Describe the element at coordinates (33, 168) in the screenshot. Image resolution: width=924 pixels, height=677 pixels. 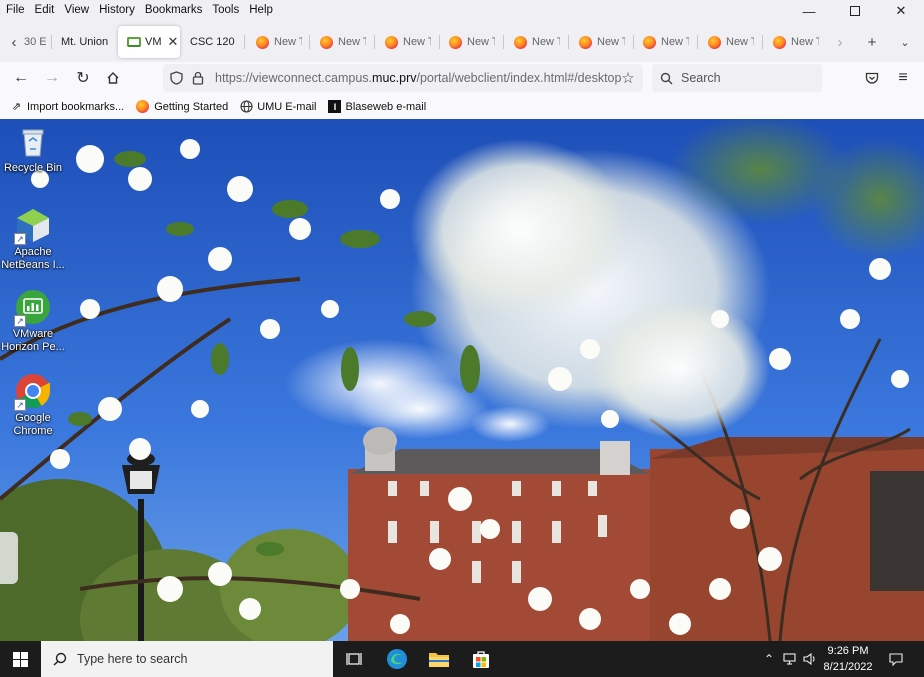
I see `desktop-icon-label: Recycle Bin` at that location.